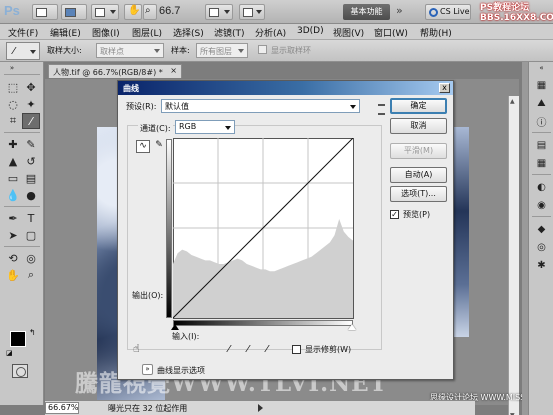 Image resolution: width=553 pixels, height=415 pixels. Describe the element at coordinates (173, 70) in the screenshot. I see `close-icon: ×` at that location.